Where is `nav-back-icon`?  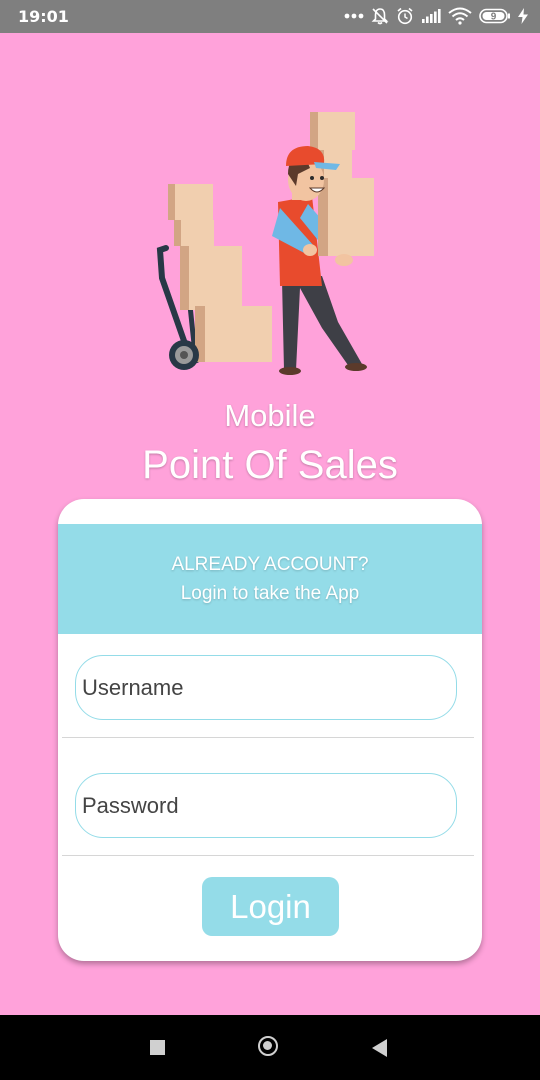
nav-back-icon is located at coordinates (379, 1048).